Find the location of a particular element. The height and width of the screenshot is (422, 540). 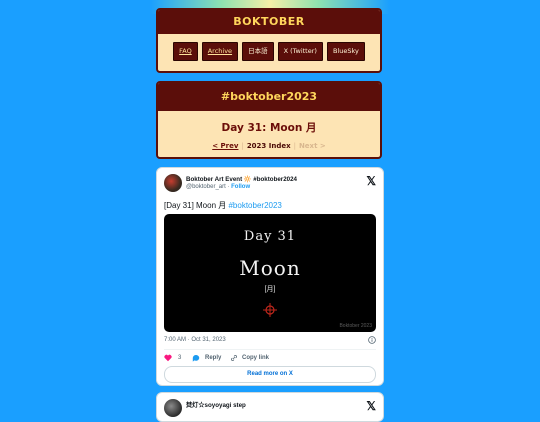

copy-link-label: Copy link is located at coordinates (256, 358).